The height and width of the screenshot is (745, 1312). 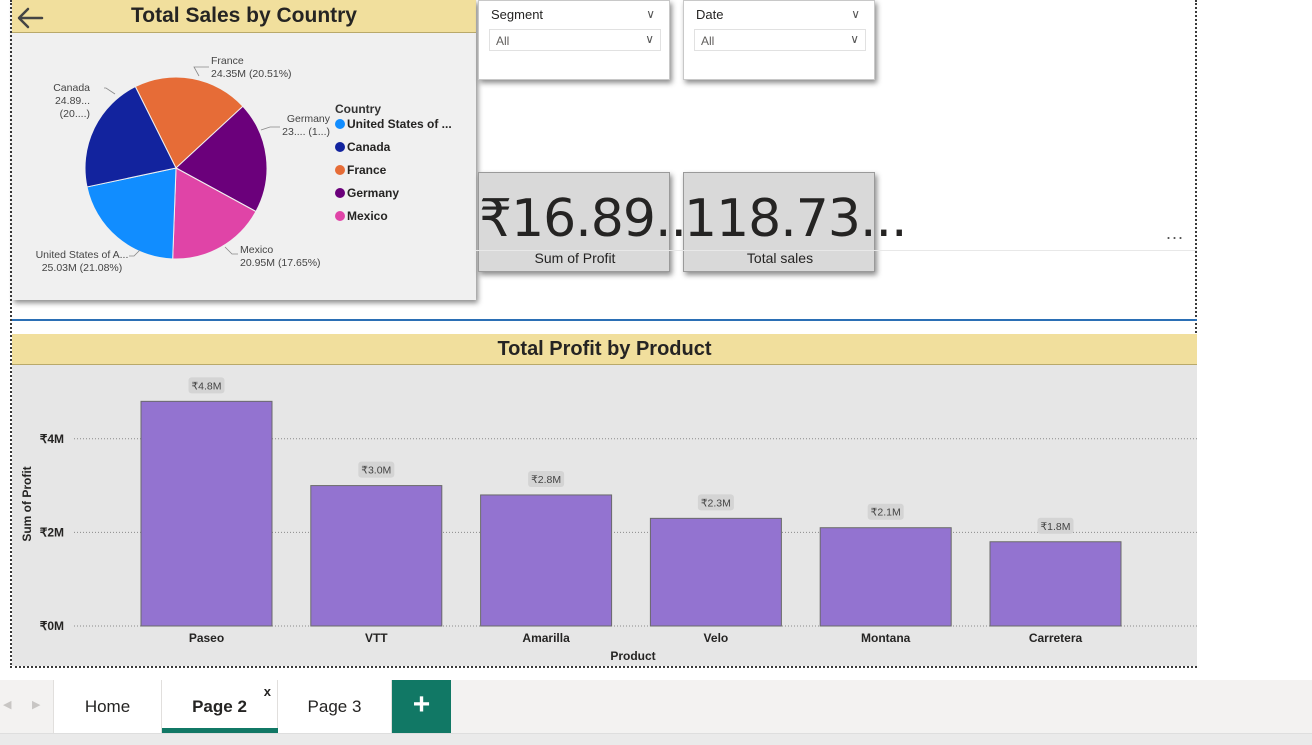 What do you see at coordinates (632, 656) in the screenshot?
I see `x-axis-title: Product` at bounding box center [632, 656].